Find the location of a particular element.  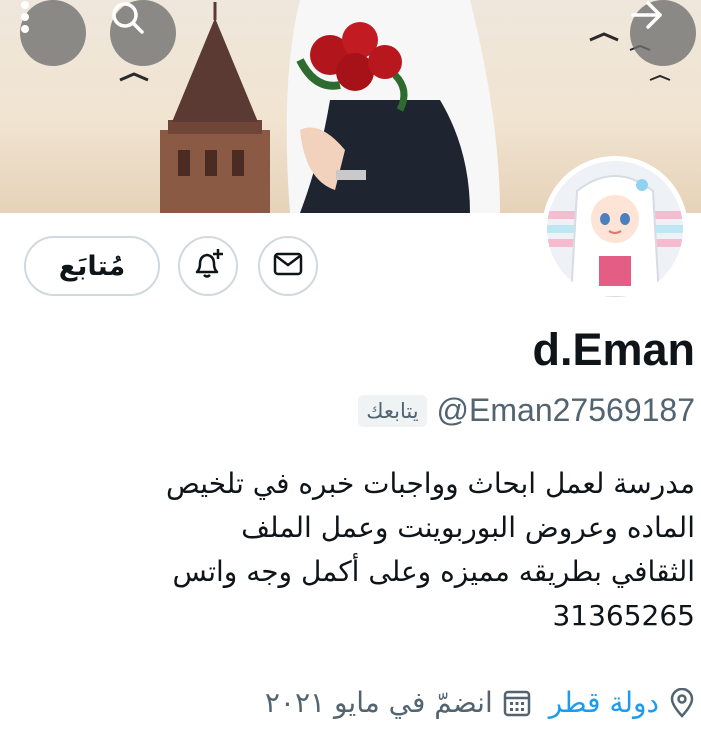

back-button is located at coordinates (663, 33).